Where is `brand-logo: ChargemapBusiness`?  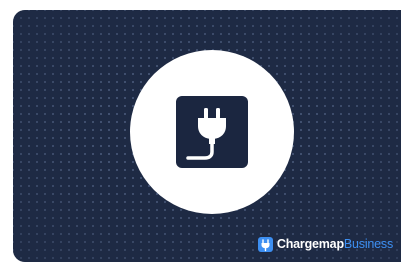 brand-logo: ChargemapBusiness is located at coordinates (325, 244).